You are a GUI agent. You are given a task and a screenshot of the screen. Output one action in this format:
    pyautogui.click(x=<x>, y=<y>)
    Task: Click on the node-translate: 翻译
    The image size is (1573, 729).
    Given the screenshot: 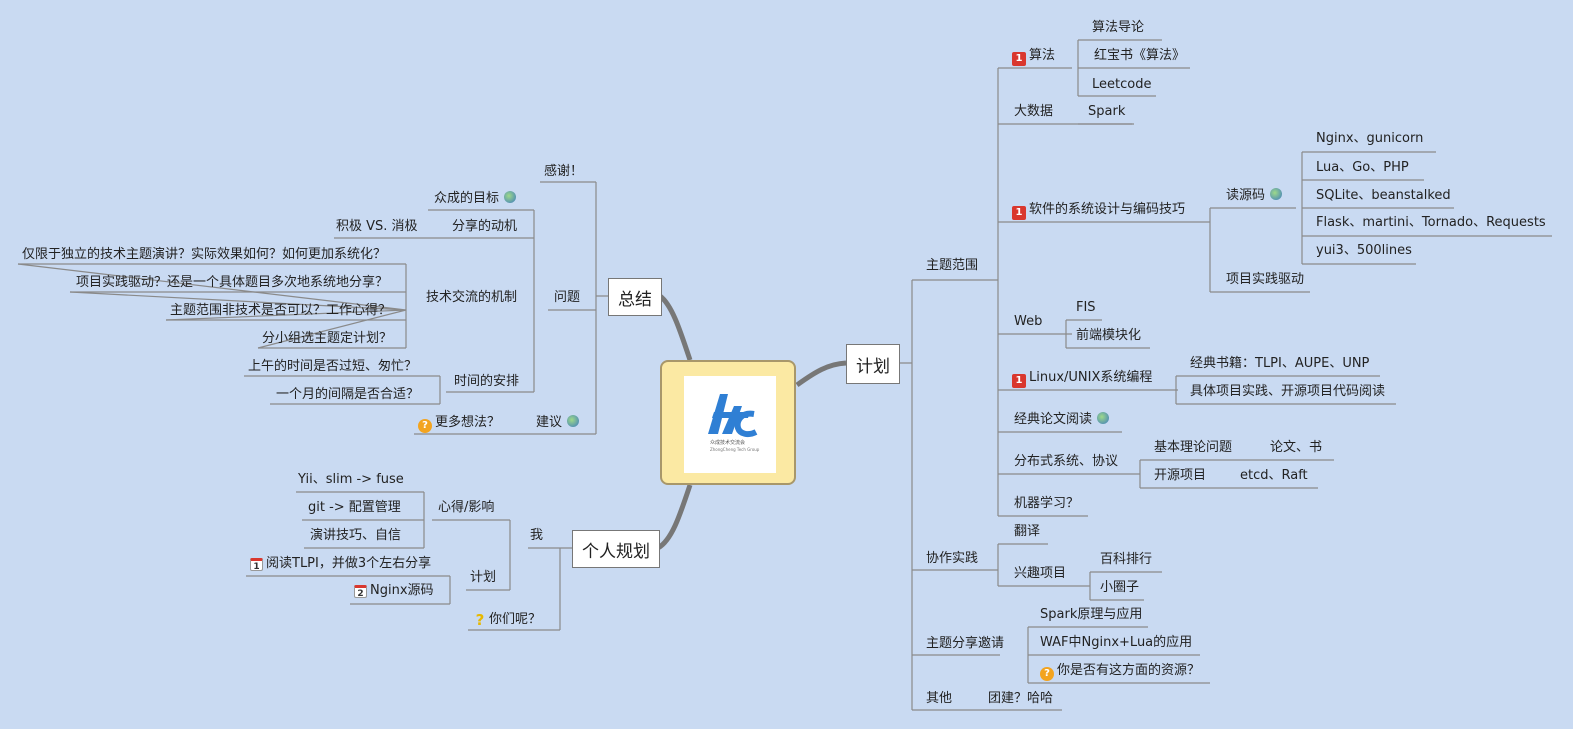 What is the action you would take?
    pyautogui.click(x=1027, y=532)
    